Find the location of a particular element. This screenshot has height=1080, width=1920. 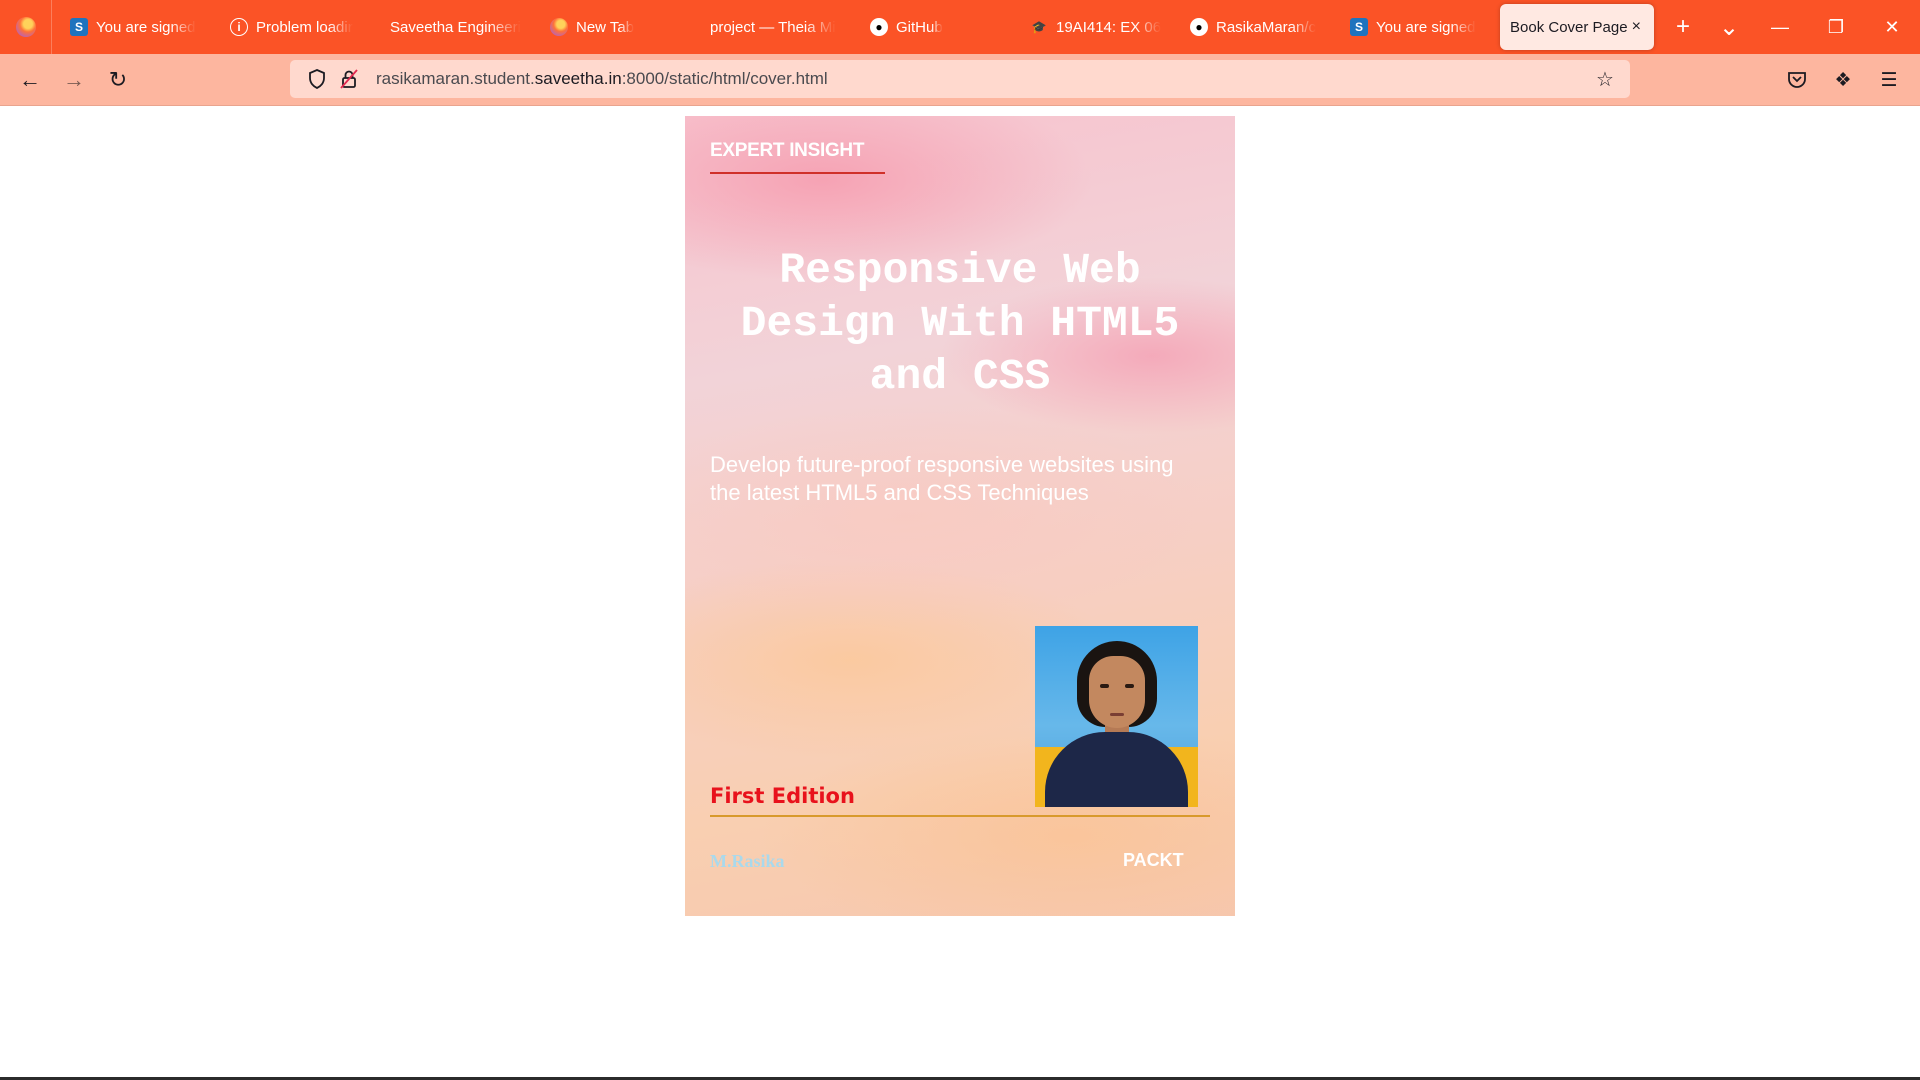

author-photo is located at coordinates (1116, 716).